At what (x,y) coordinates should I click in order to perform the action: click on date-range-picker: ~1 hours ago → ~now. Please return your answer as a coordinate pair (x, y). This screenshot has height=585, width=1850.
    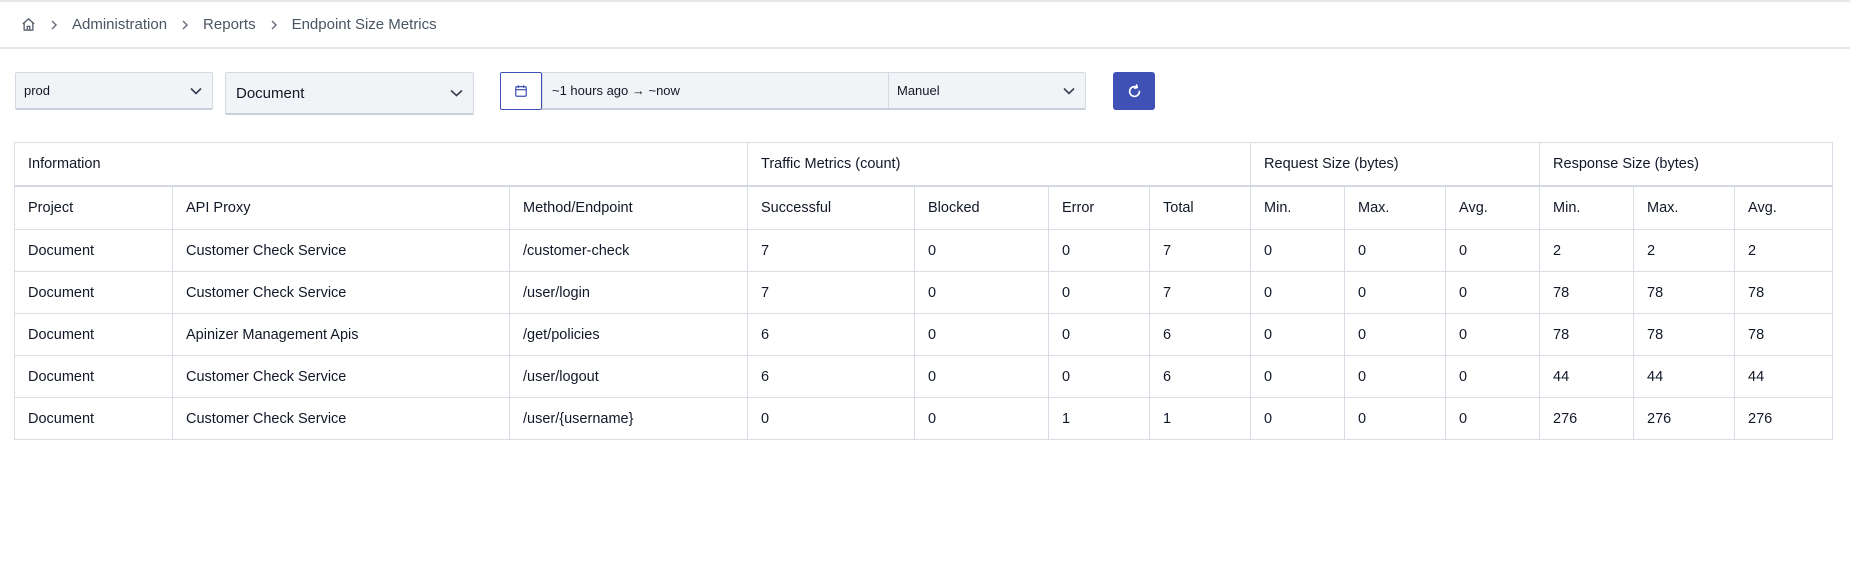
    Looking at the image, I should click on (696, 91).